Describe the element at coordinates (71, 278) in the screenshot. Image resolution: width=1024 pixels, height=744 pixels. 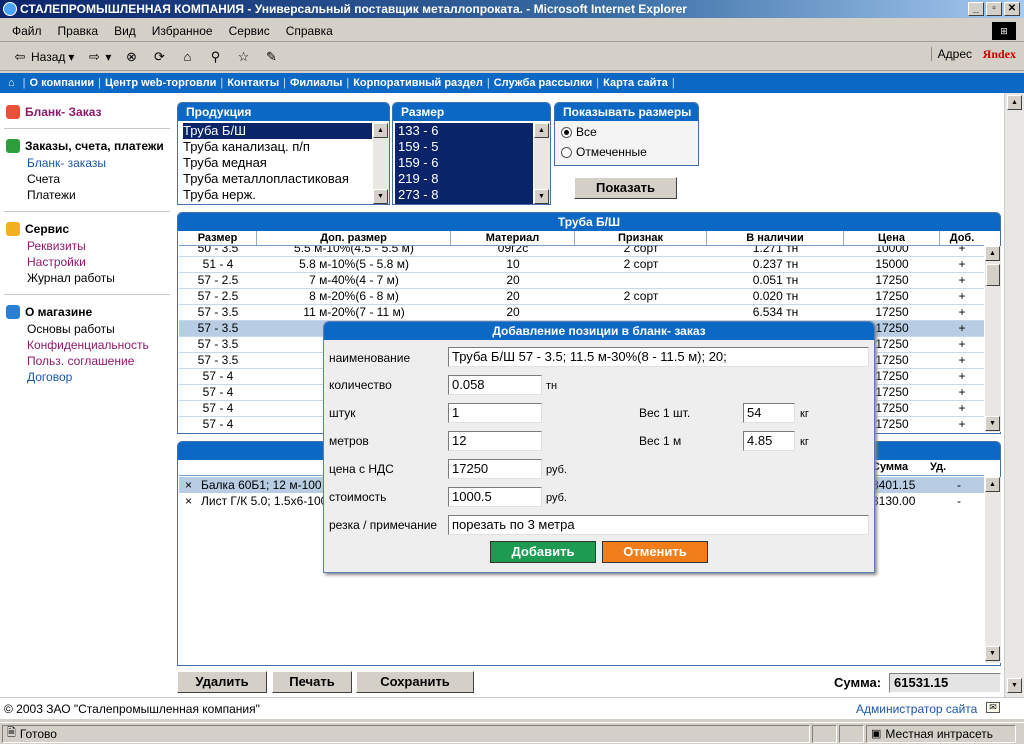
I see `sidebar-item-log: Журнал работы` at that location.